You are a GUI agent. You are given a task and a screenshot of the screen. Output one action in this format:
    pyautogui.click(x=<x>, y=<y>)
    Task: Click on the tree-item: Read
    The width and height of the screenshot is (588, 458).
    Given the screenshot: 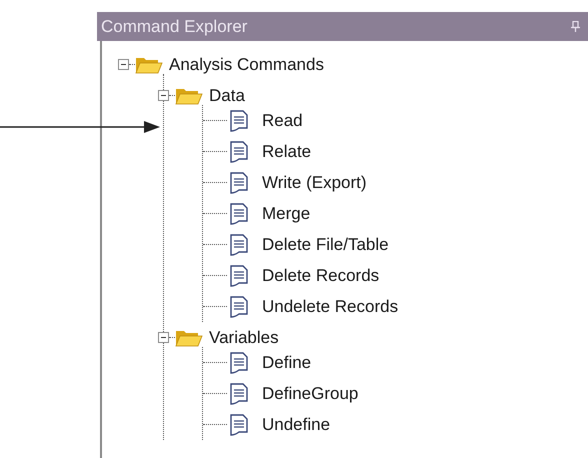 What is the action you would take?
    pyautogui.click(x=282, y=120)
    